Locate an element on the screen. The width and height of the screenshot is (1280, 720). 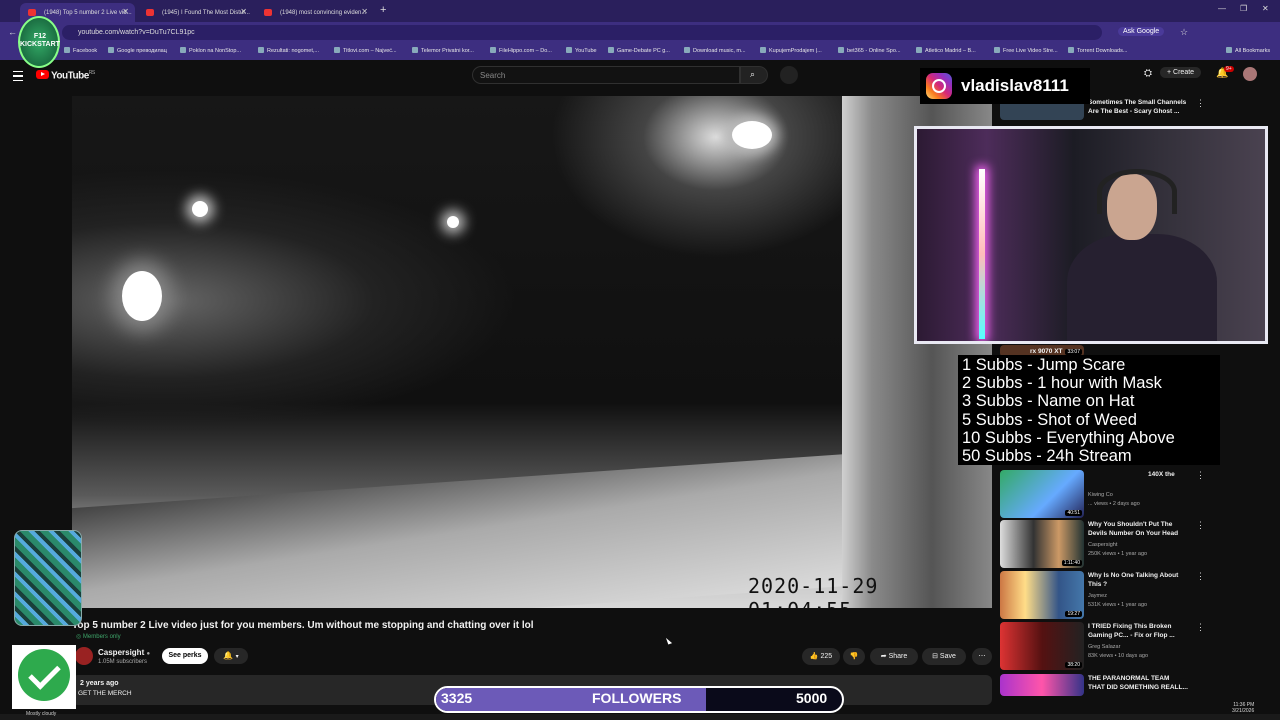
channel-name: Caspersight ● is located at coordinates (124, 652).